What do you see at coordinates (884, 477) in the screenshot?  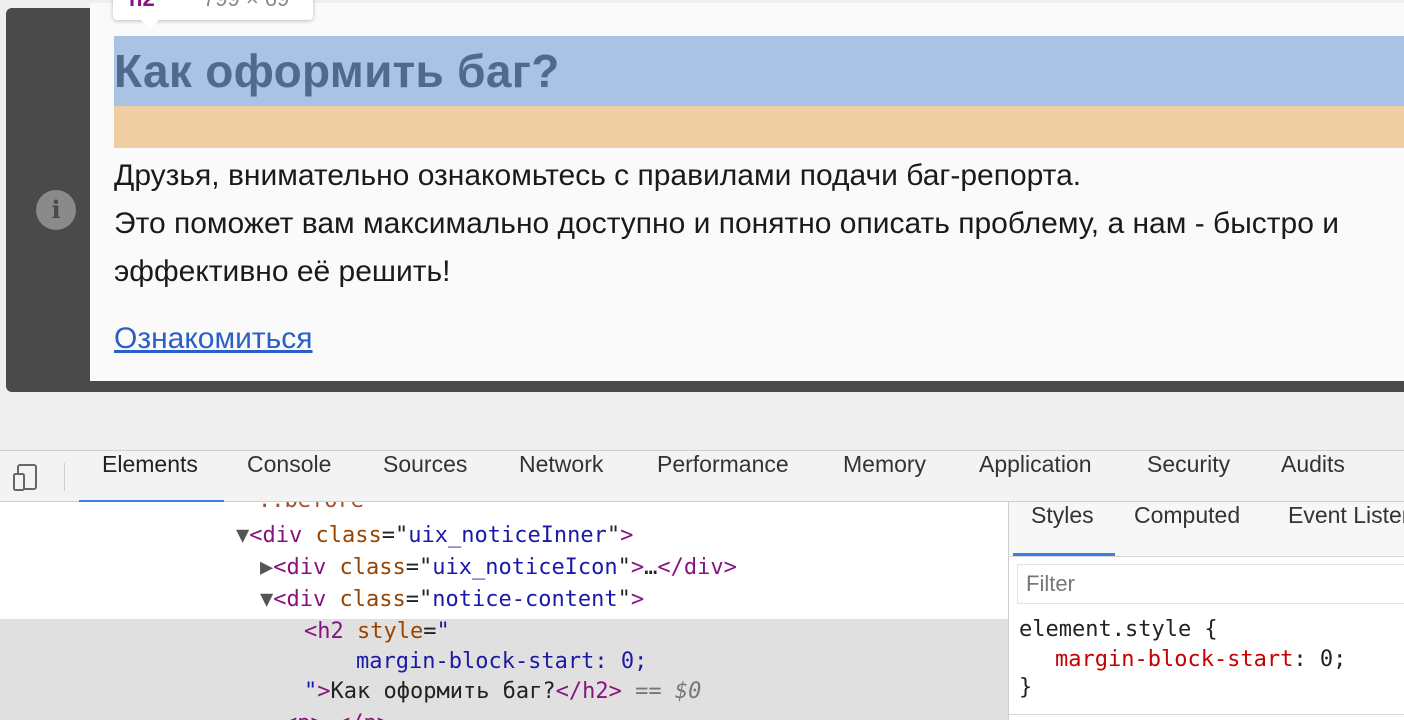 I see `tab-memory: Memory` at bounding box center [884, 477].